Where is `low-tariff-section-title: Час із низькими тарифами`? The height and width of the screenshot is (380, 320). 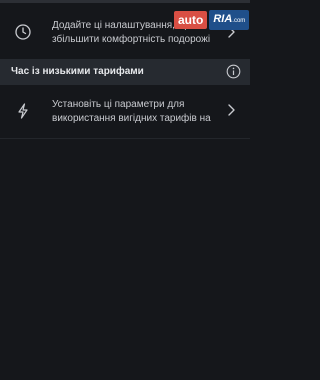 low-tariff-section-title: Час із низькими тарифами is located at coordinates (77, 71).